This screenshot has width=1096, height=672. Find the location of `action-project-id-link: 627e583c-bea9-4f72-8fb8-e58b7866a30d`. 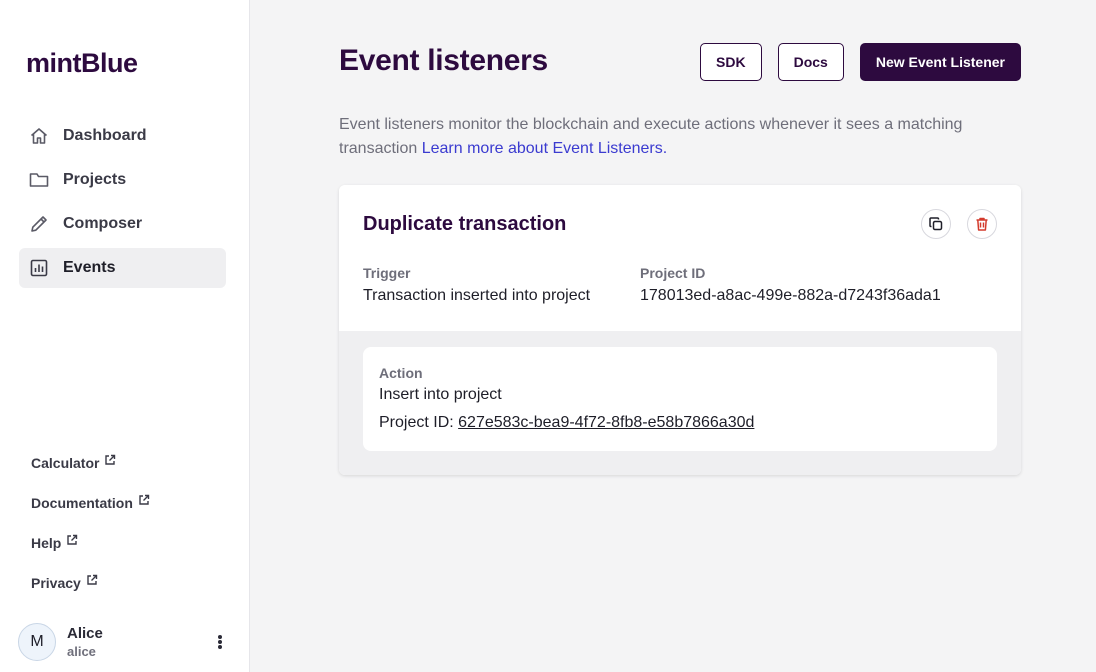

action-project-id-link: 627e583c-bea9-4f72-8fb8-e58b7866a30d is located at coordinates (606, 422).